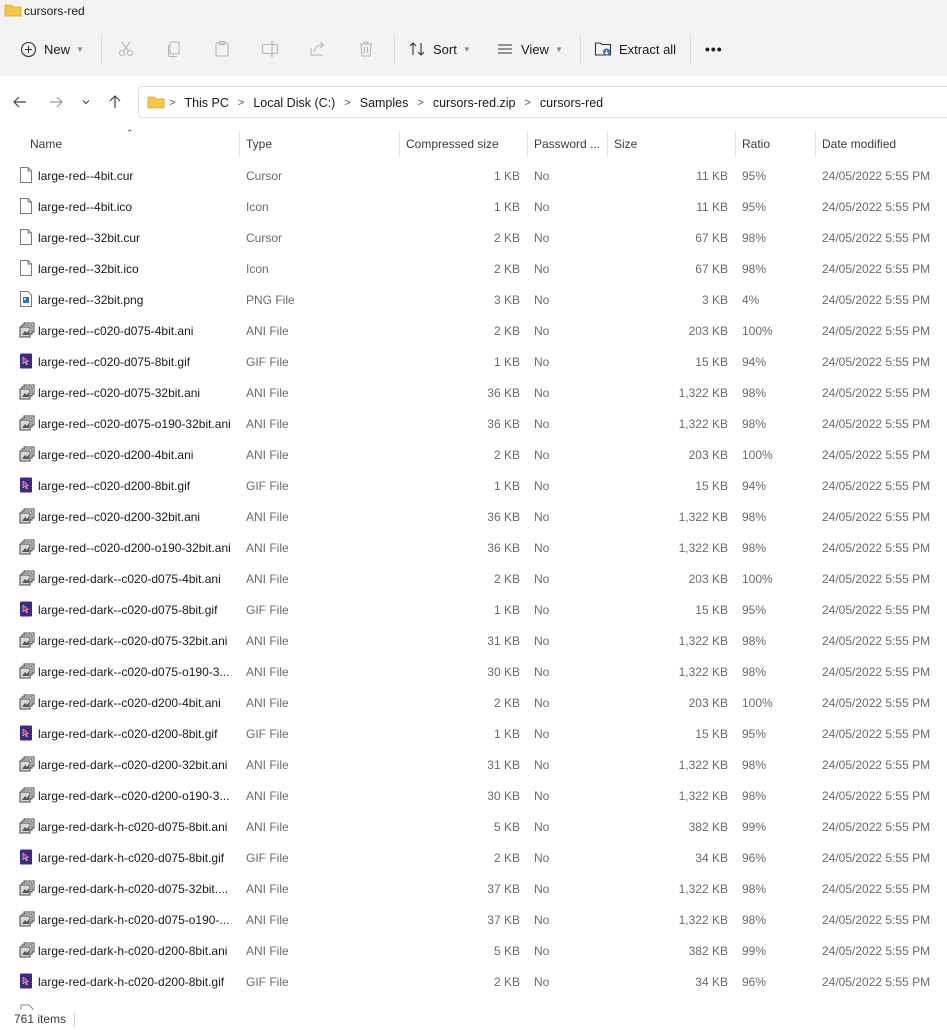  What do you see at coordinates (115, 102) in the screenshot?
I see `up-arrow-icon` at bounding box center [115, 102].